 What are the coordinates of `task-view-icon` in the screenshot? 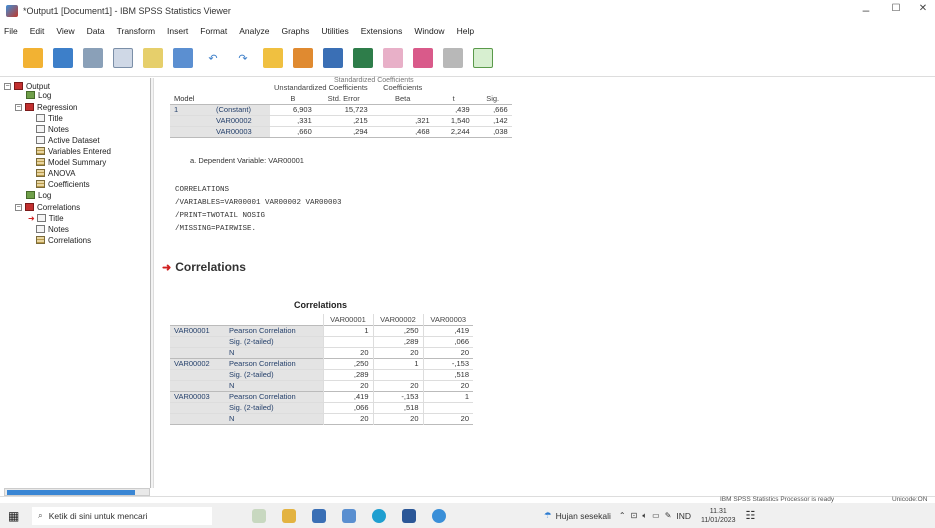 It's located at (259, 515).